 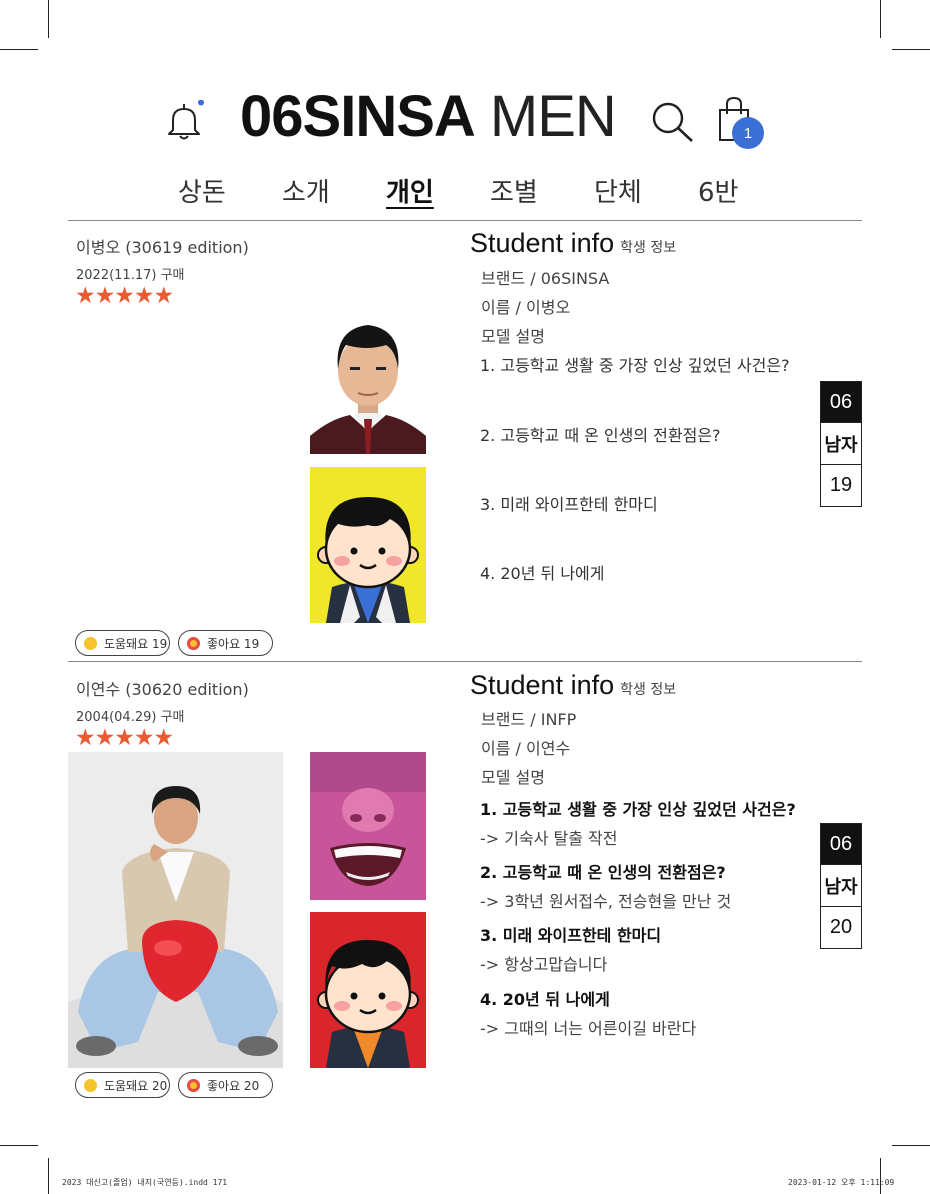 I want to click on brand-line: 브랜드 / 06SINSA, so click(x=545, y=278).